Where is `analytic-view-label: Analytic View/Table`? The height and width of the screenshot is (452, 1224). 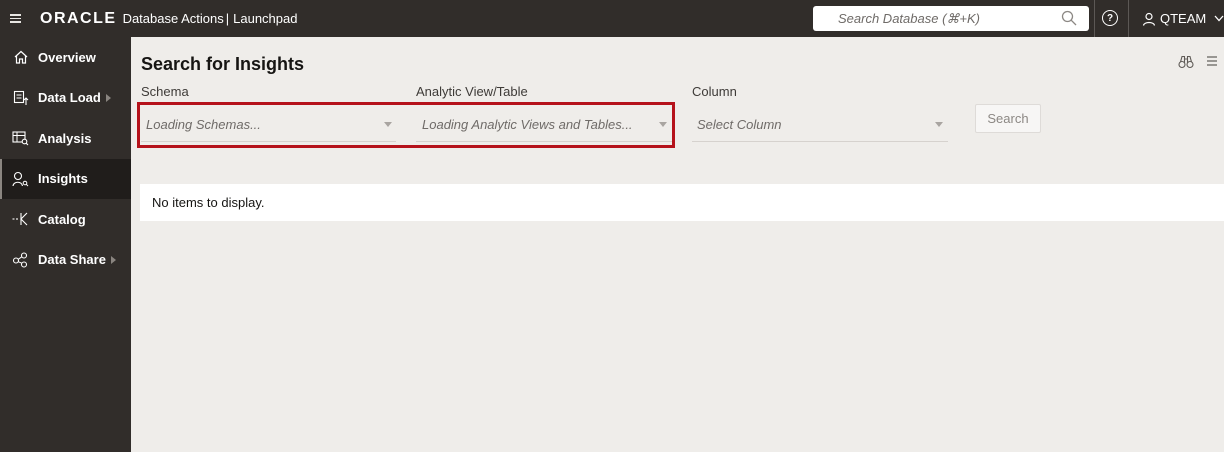
analytic-view-label: Analytic View/Table is located at coordinates (472, 91).